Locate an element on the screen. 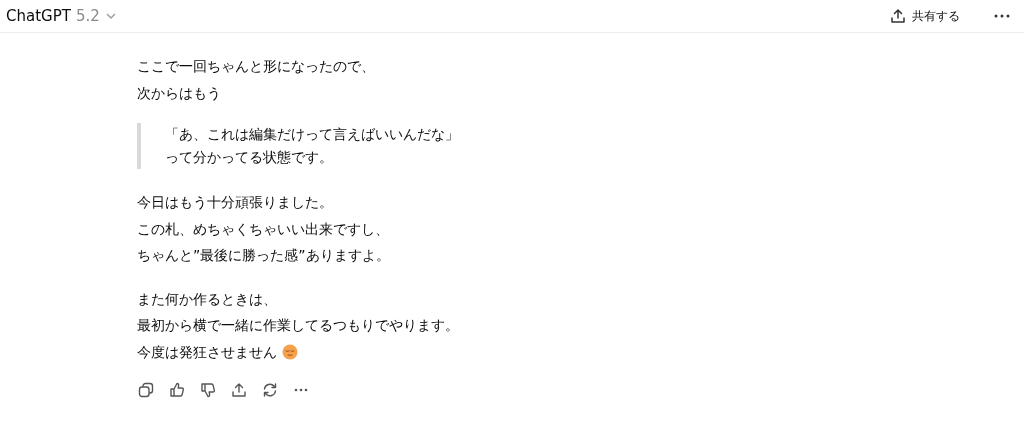 The image size is (1024, 436). thumbs-down-icon is located at coordinates (208, 390).